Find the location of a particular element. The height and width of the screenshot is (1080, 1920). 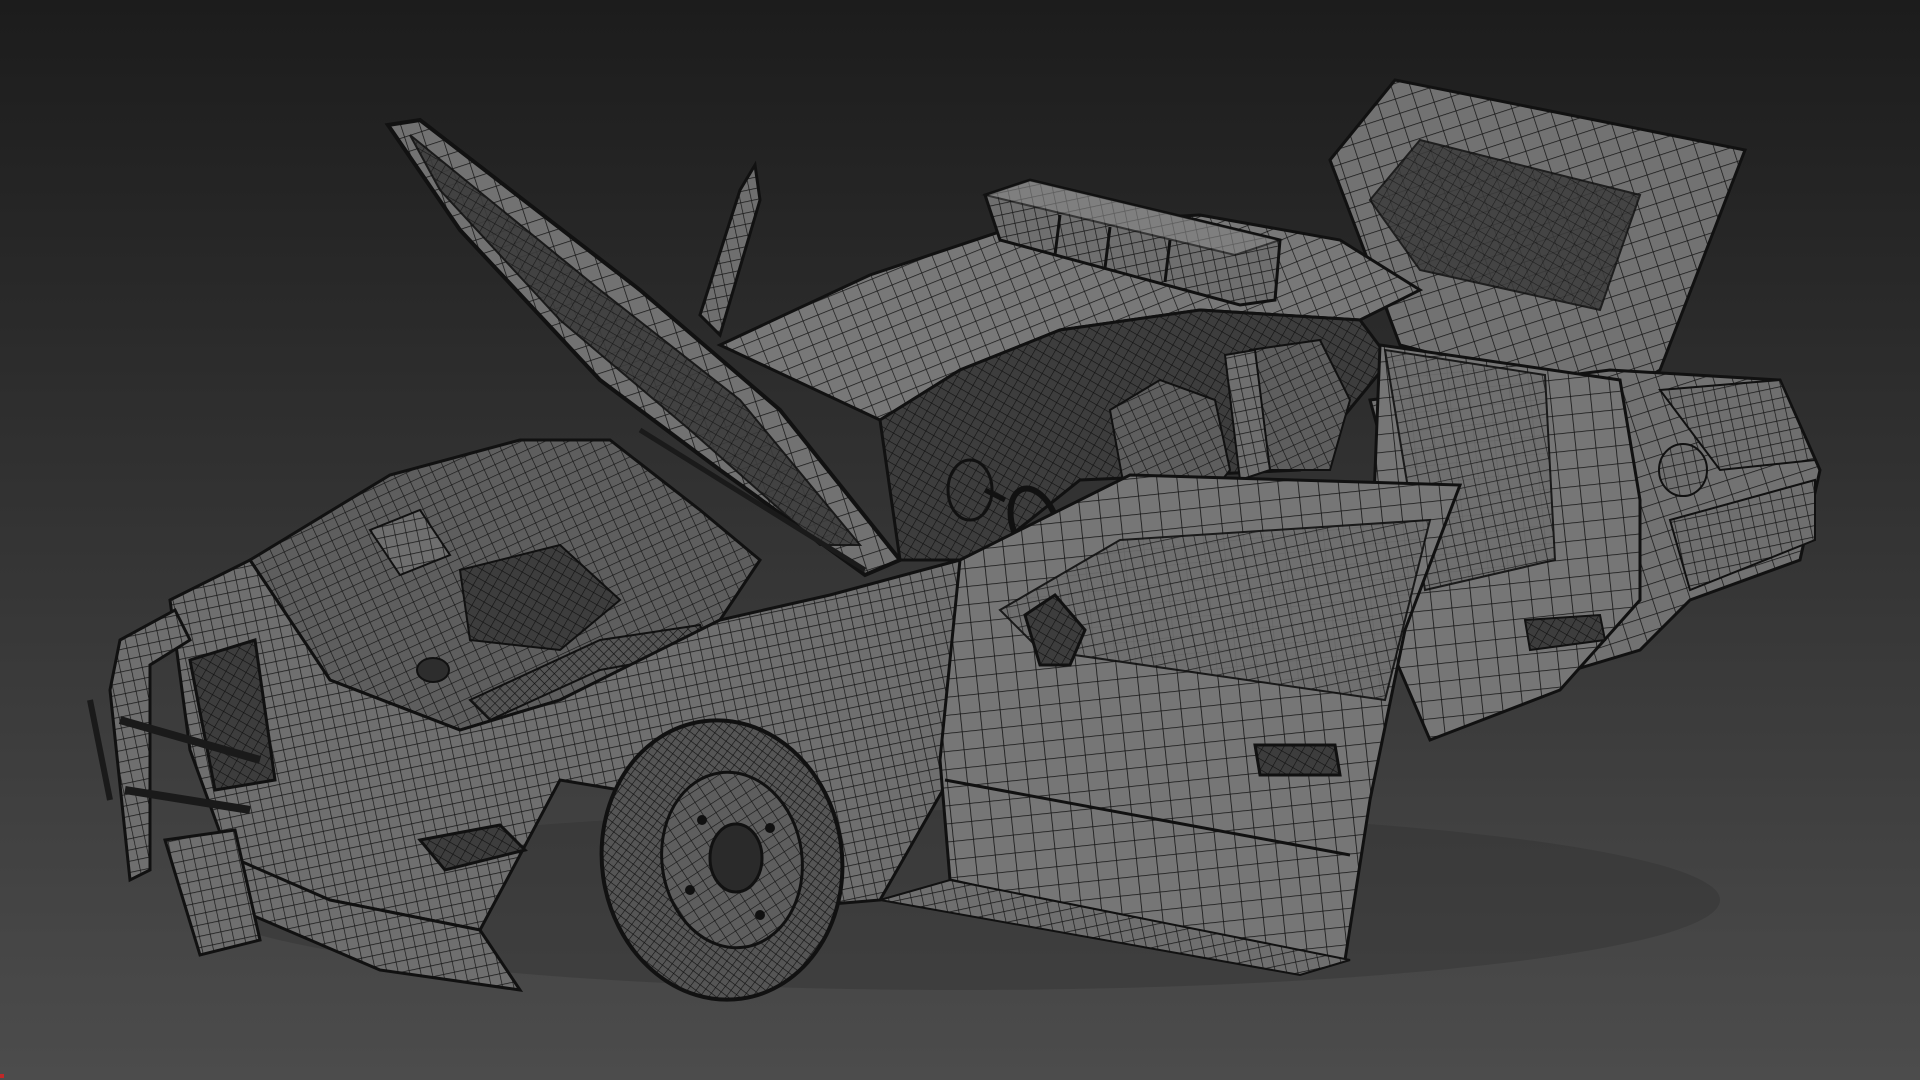

axis-marker is located at coordinates (2, 1076).